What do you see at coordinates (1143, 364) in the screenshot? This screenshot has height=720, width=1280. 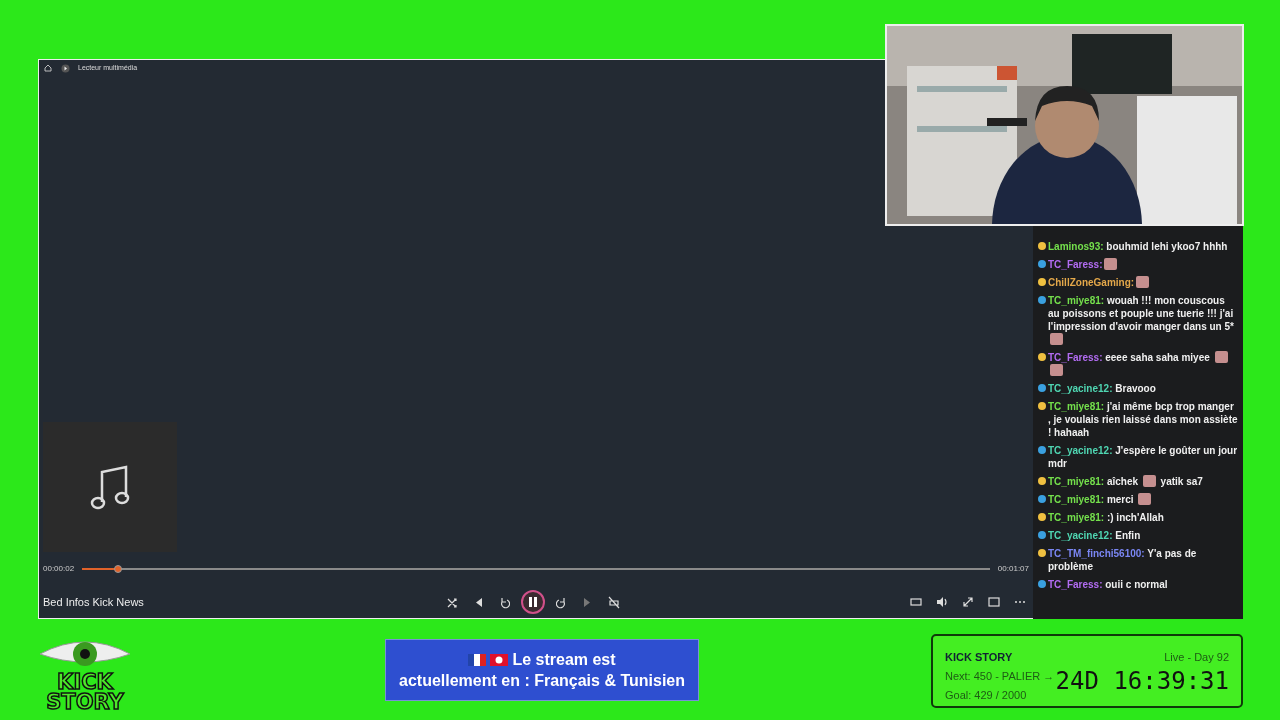 I see `chat-message: TC_Faress: eeee saha saha miyee` at bounding box center [1143, 364].